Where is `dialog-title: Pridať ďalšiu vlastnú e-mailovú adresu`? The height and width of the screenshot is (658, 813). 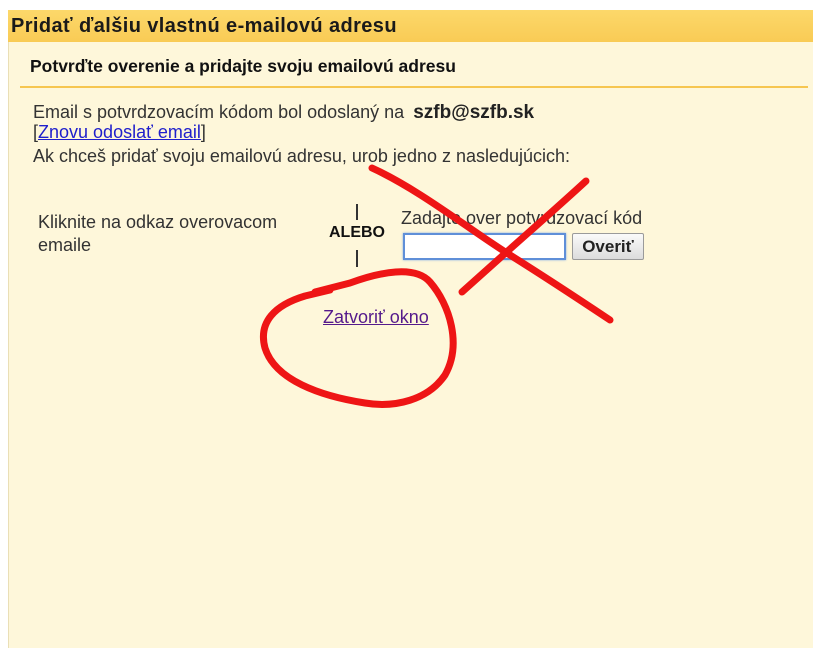
dialog-title: Pridať ďalšiu vlastnú e-mailovú adresu is located at coordinates (204, 26).